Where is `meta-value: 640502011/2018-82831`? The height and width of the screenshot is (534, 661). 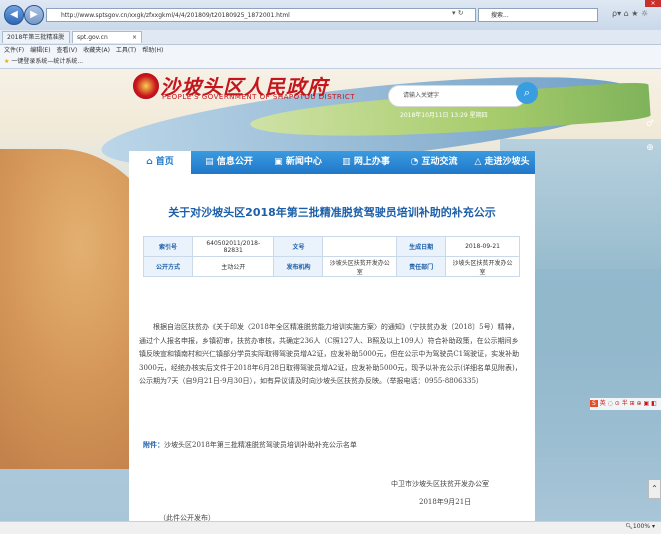
meta-value: 640502011/2018-82831 is located at coordinates (233, 246).